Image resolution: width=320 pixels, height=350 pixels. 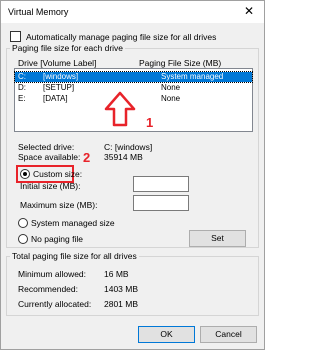 What do you see at coordinates (161, 203) in the screenshot?
I see `maximum-size-input` at bounding box center [161, 203].